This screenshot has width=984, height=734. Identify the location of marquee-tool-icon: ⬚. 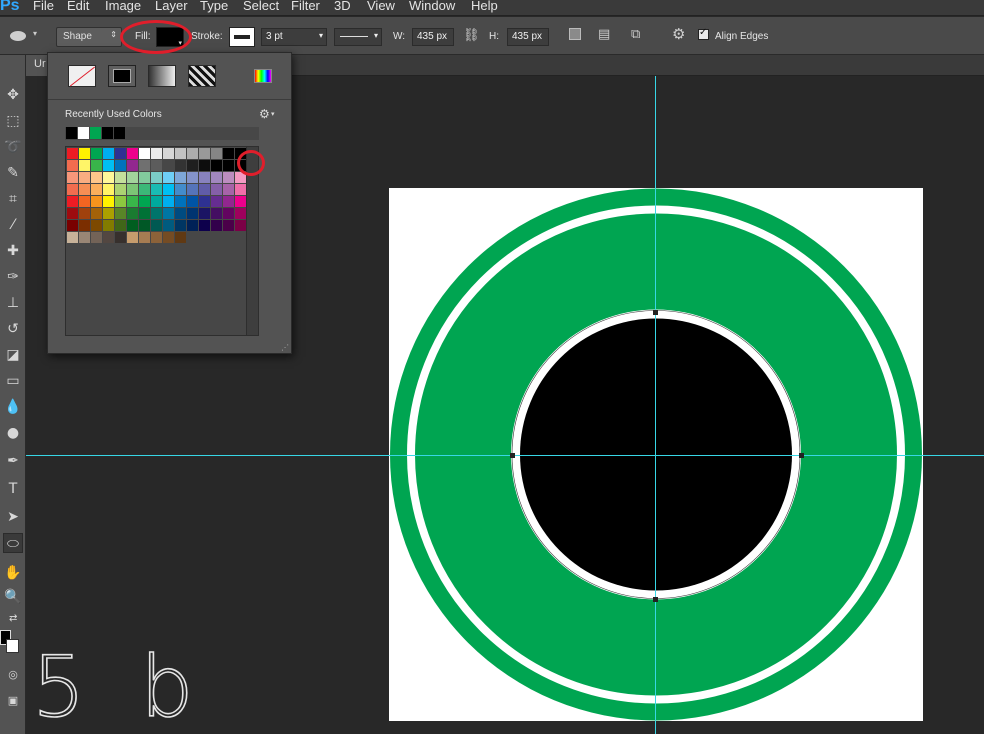
(13, 121).